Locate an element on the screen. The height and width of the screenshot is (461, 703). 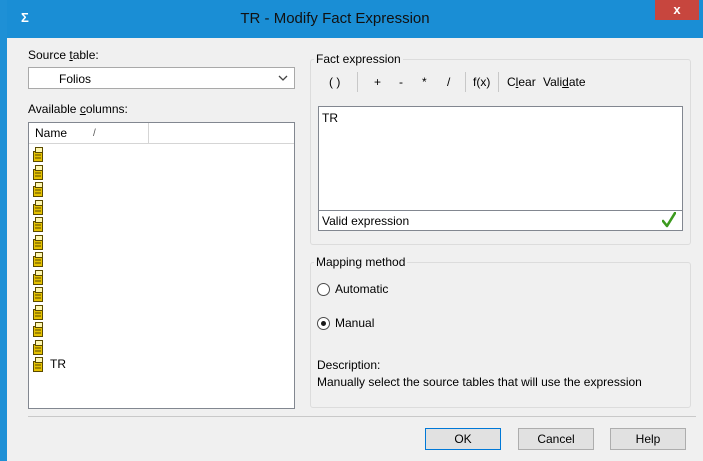
description-label: Description: is located at coordinates (349, 365).